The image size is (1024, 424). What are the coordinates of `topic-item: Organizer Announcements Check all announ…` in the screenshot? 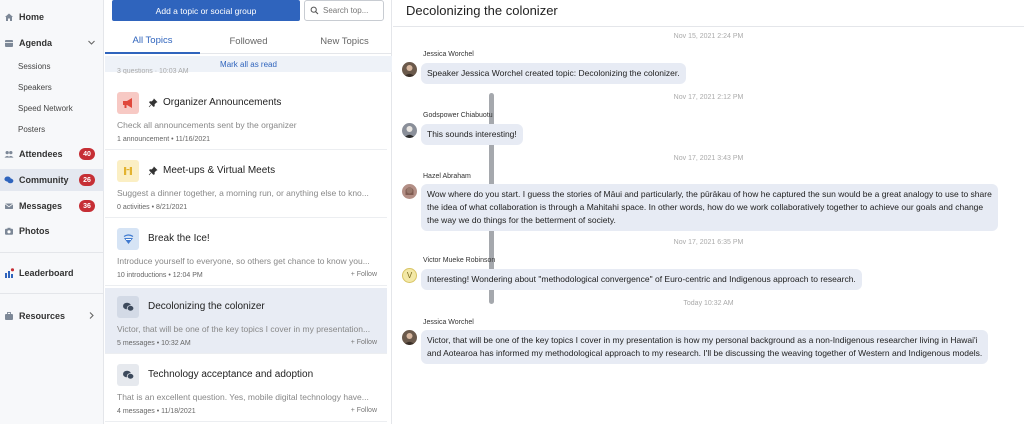 It's located at (246, 117).